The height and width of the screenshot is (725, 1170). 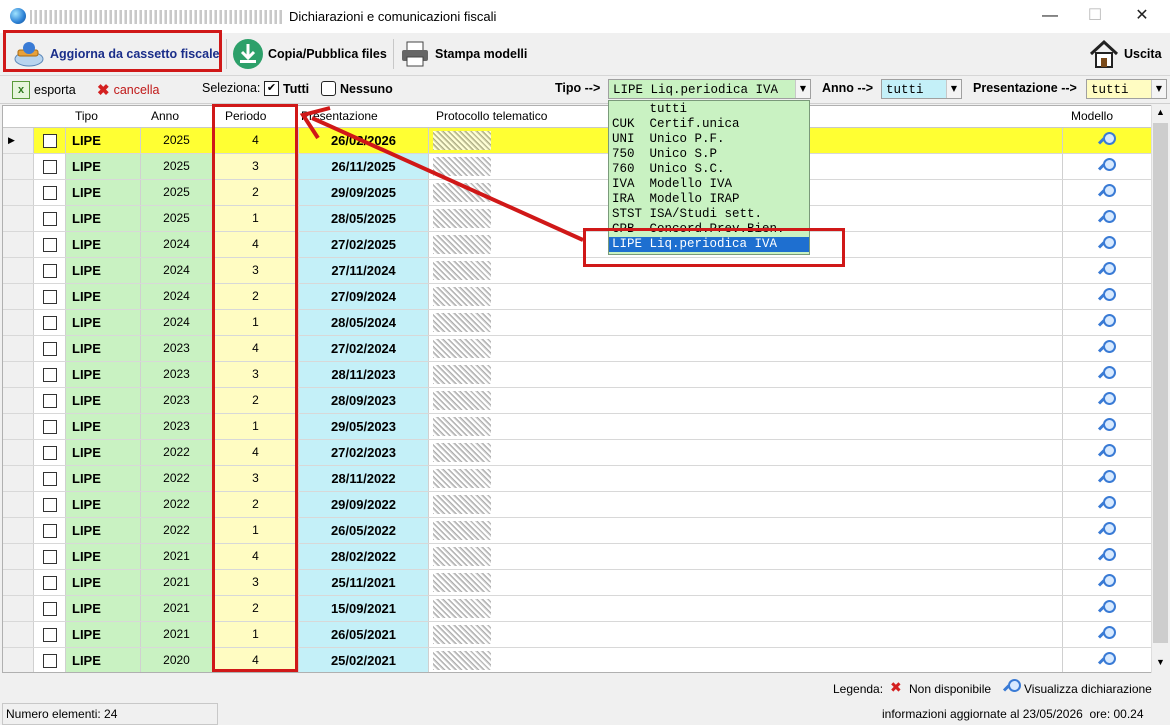 What do you see at coordinates (858, 689) in the screenshot?
I see `legend-label: Legenda:` at bounding box center [858, 689].